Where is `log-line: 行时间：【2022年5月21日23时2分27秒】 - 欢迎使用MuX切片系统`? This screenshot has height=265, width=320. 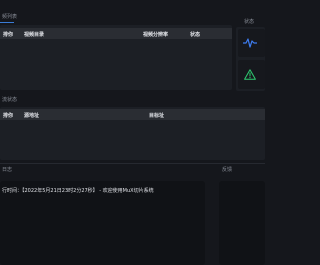
log-line: 行时间：【2022年5月21日23时2分27秒】 - 欢迎使用MuX切片系统 is located at coordinates (78, 191).